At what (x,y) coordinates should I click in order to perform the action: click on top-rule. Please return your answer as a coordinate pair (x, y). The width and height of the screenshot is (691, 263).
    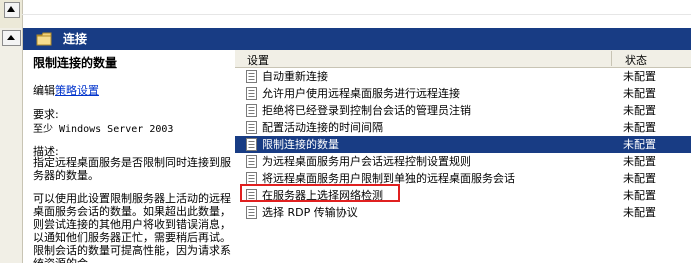
    Looking at the image, I should click on (356, 14).